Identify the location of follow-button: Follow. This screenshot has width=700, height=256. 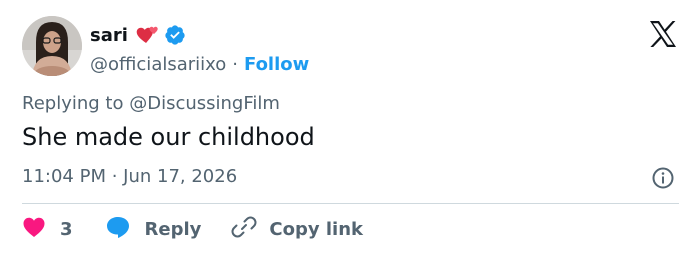
(276, 64).